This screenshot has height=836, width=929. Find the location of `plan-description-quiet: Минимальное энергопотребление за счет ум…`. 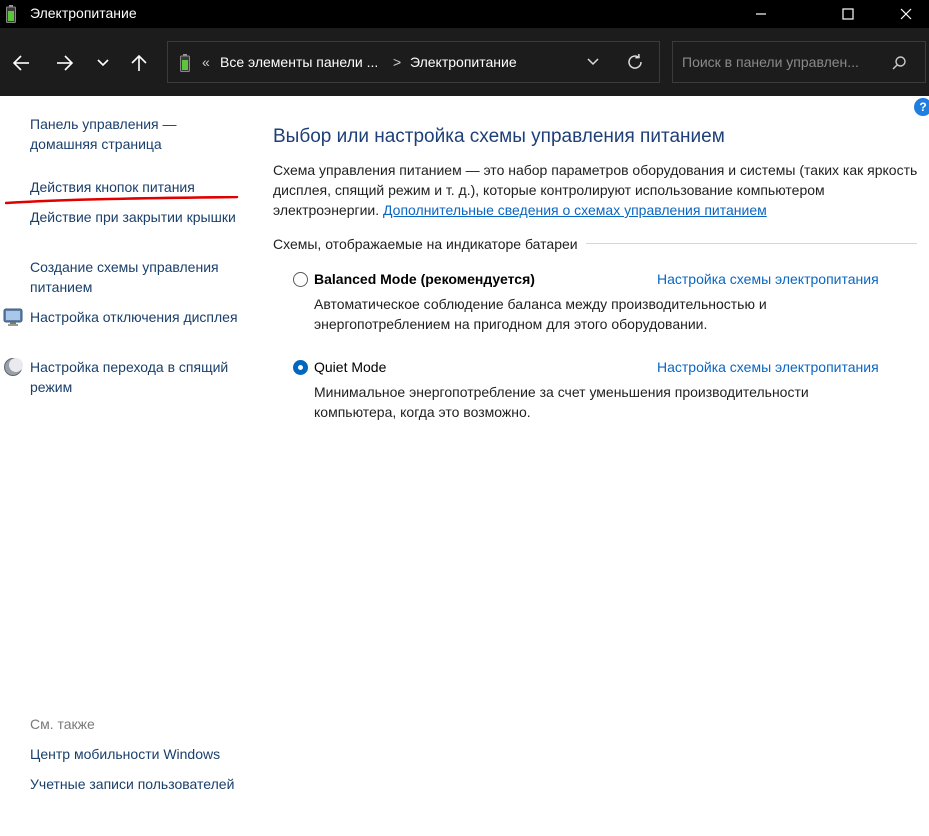

plan-description-quiet: Минимальное энергопотребление за счет ум… is located at coordinates (561, 402).